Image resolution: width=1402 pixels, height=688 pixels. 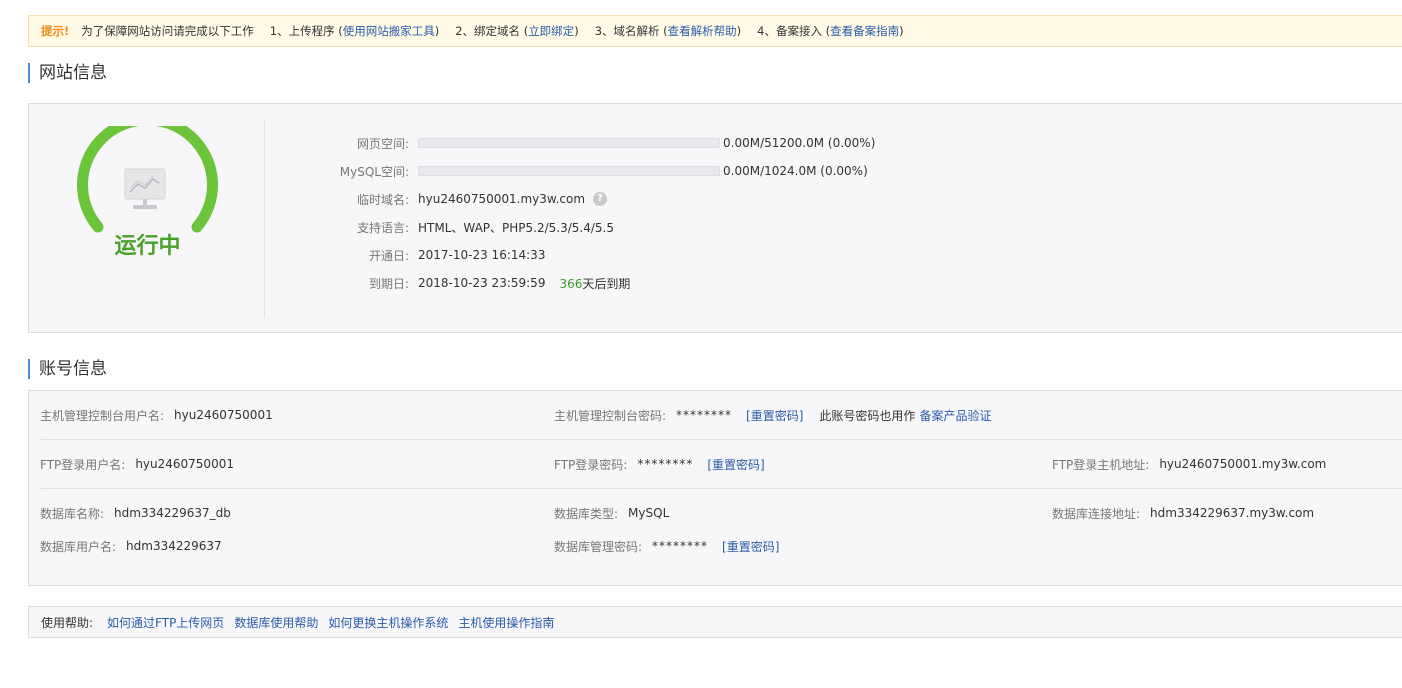 What do you see at coordinates (388, 622) in the screenshot?
I see `help-link-change-os: 如何更换主机操作系统` at bounding box center [388, 622].